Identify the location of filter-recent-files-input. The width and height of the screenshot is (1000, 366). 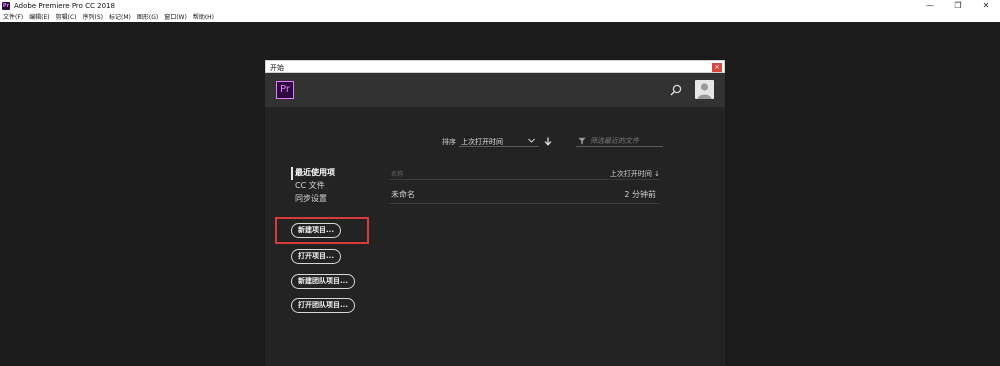
(626, 140).